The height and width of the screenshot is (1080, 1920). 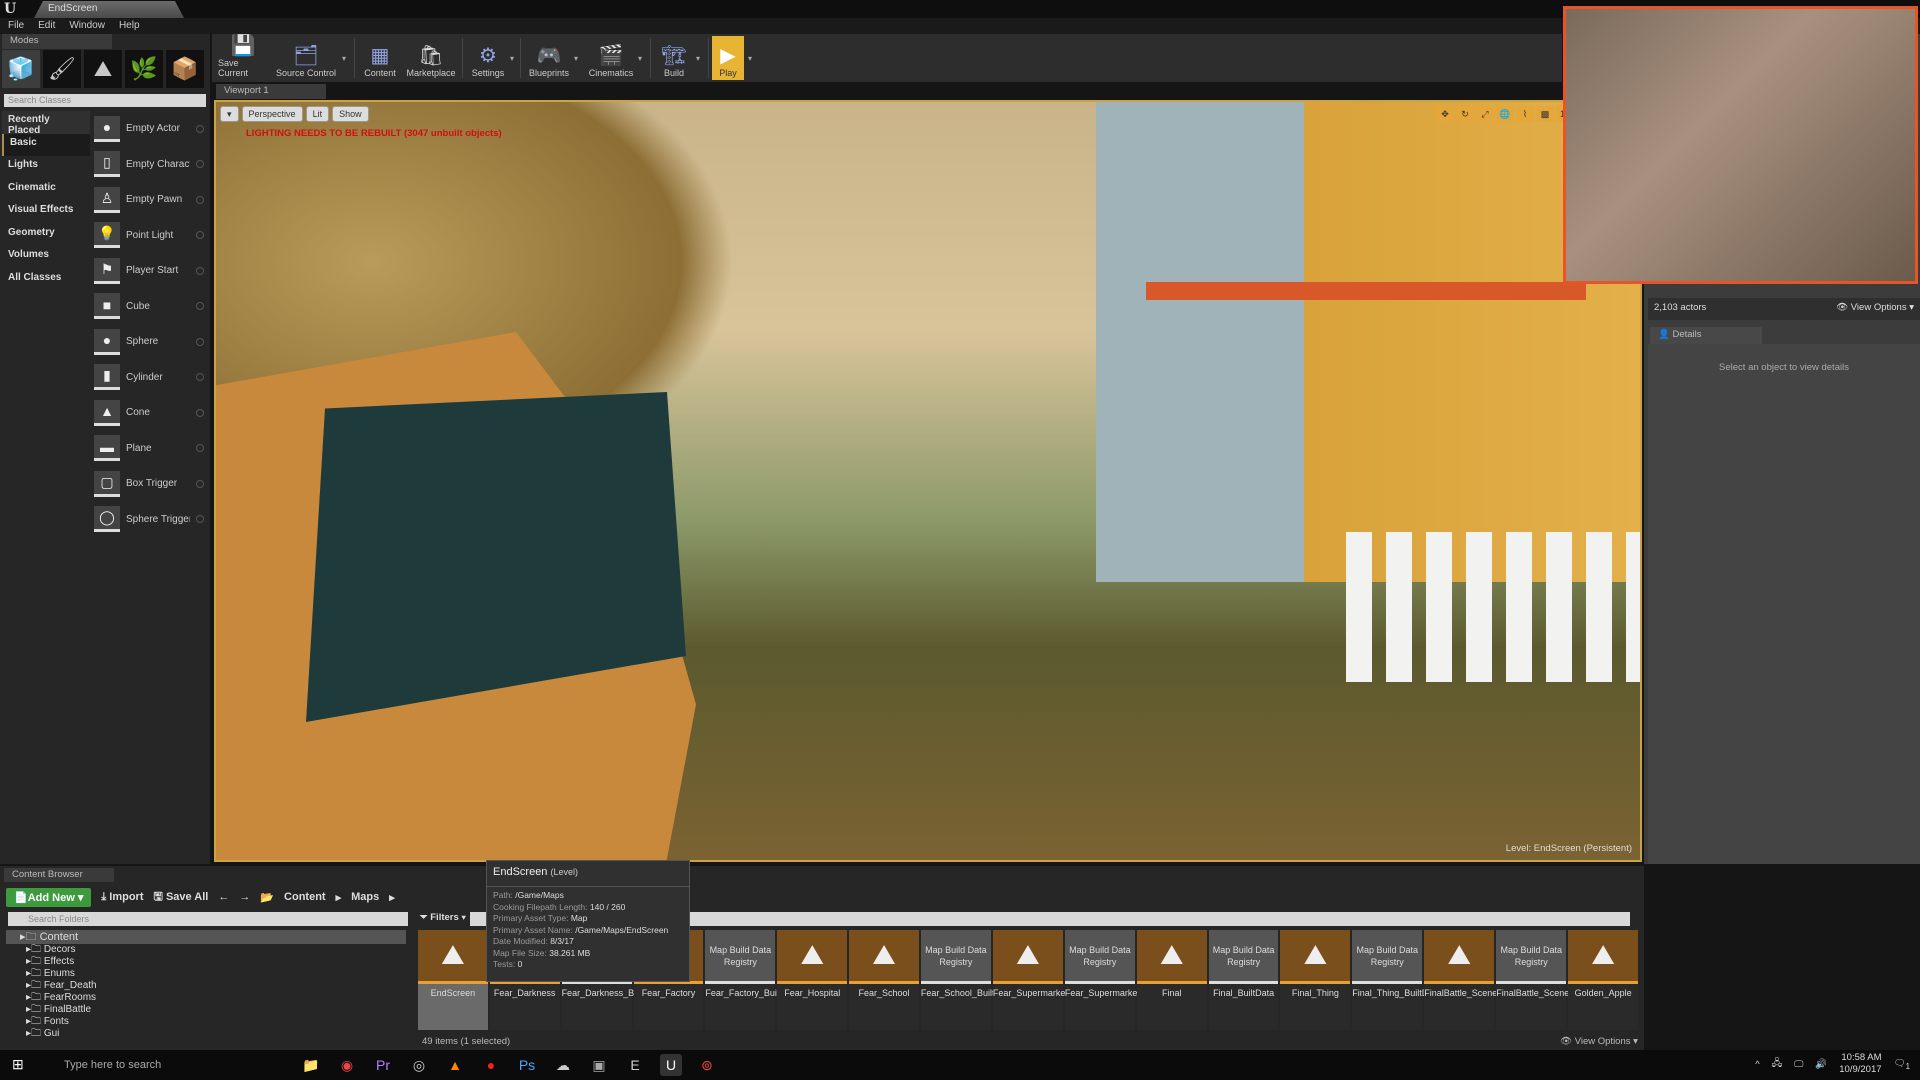 I want to click on windows-start-icon: ⊞, so click(x=18, y=1064).